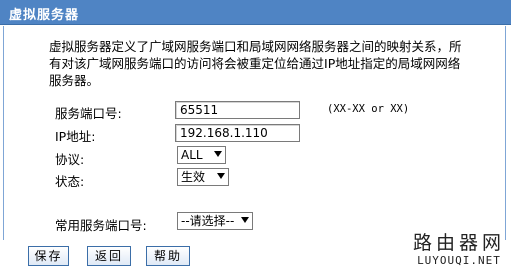 The height and width of the screenshot is (277, 511). What do you see at coordinates (368, 109) in the screenshot?
I see `port-format-hint: (XX-XX or XX)` at bounding box center [368, 109].